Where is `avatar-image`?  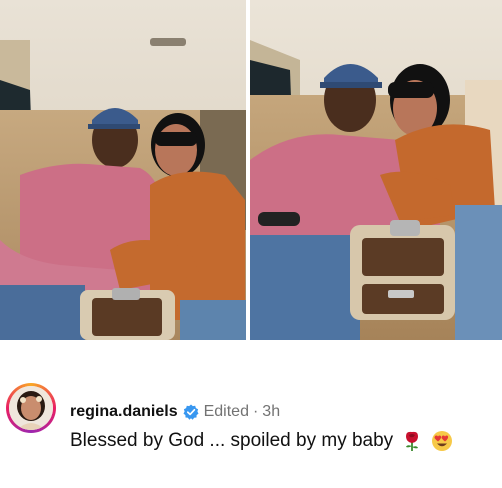
avatar-image is located at coordinates (31, 408).